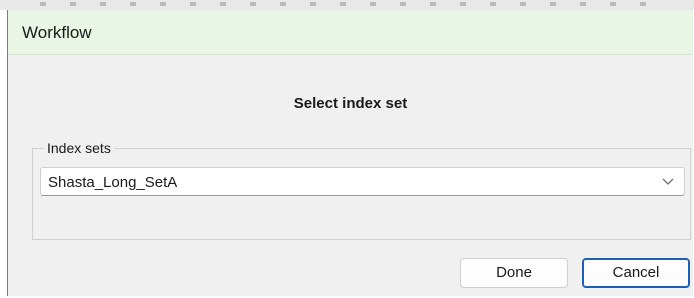  What do you see at coordinates (362, 181) in the screenshot?
I see `index-set-dropdown: Shasta_Long_SetA` at bounding box center [362, 181].